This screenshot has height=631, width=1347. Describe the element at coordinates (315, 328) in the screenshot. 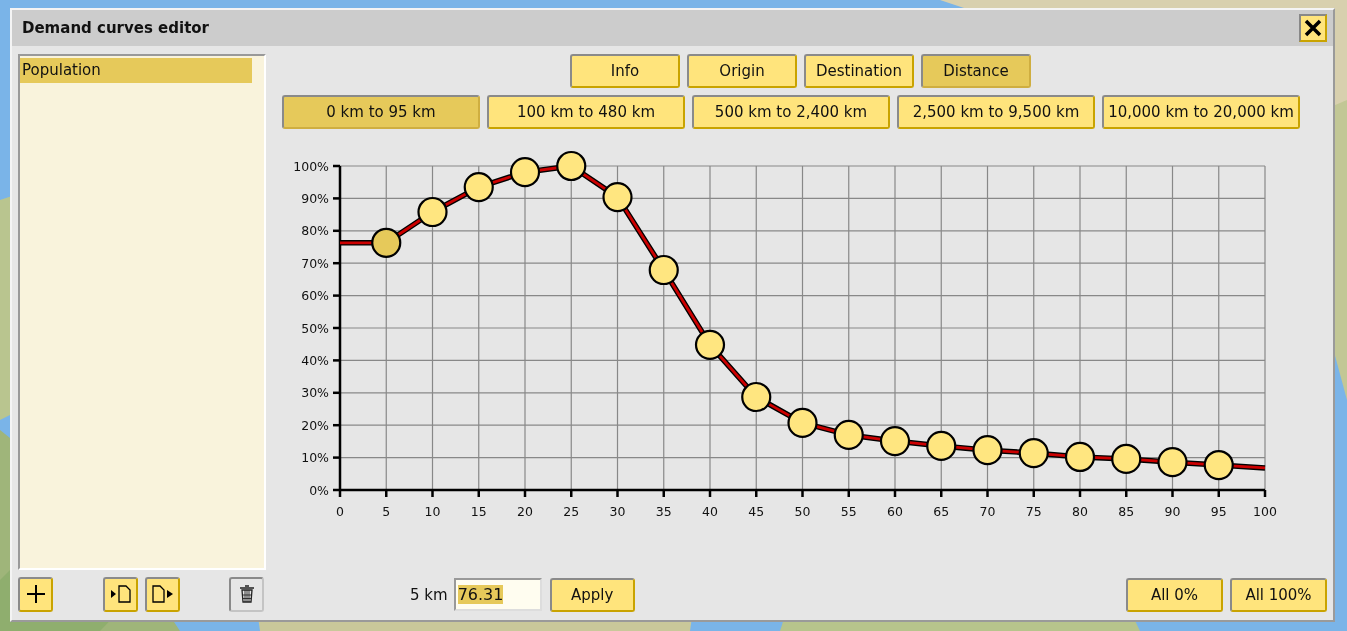

I see `y-tick-label: 50%` at that location.